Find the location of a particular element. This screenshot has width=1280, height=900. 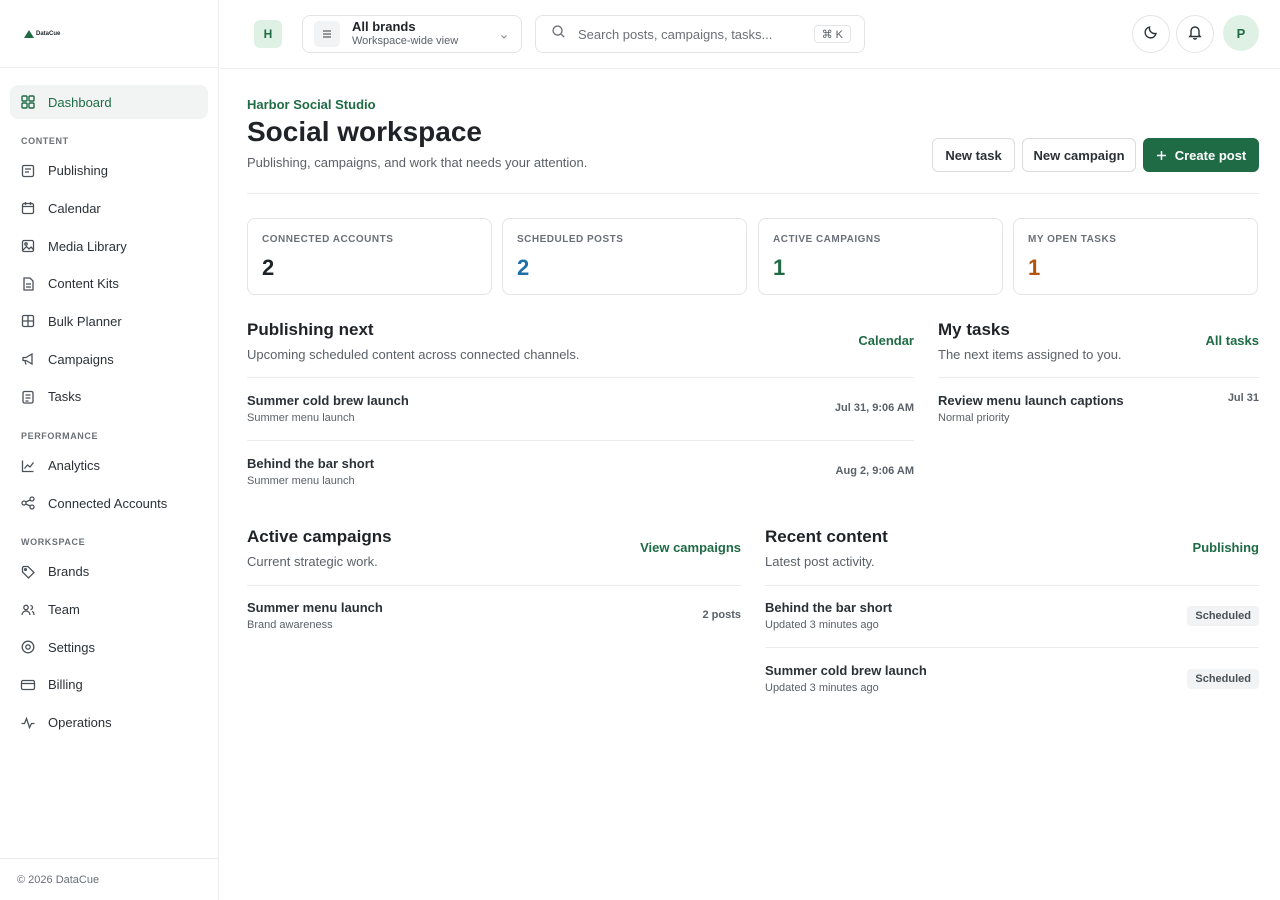

task-due-date: Jul 31 is located at coordinates (1243, 398).